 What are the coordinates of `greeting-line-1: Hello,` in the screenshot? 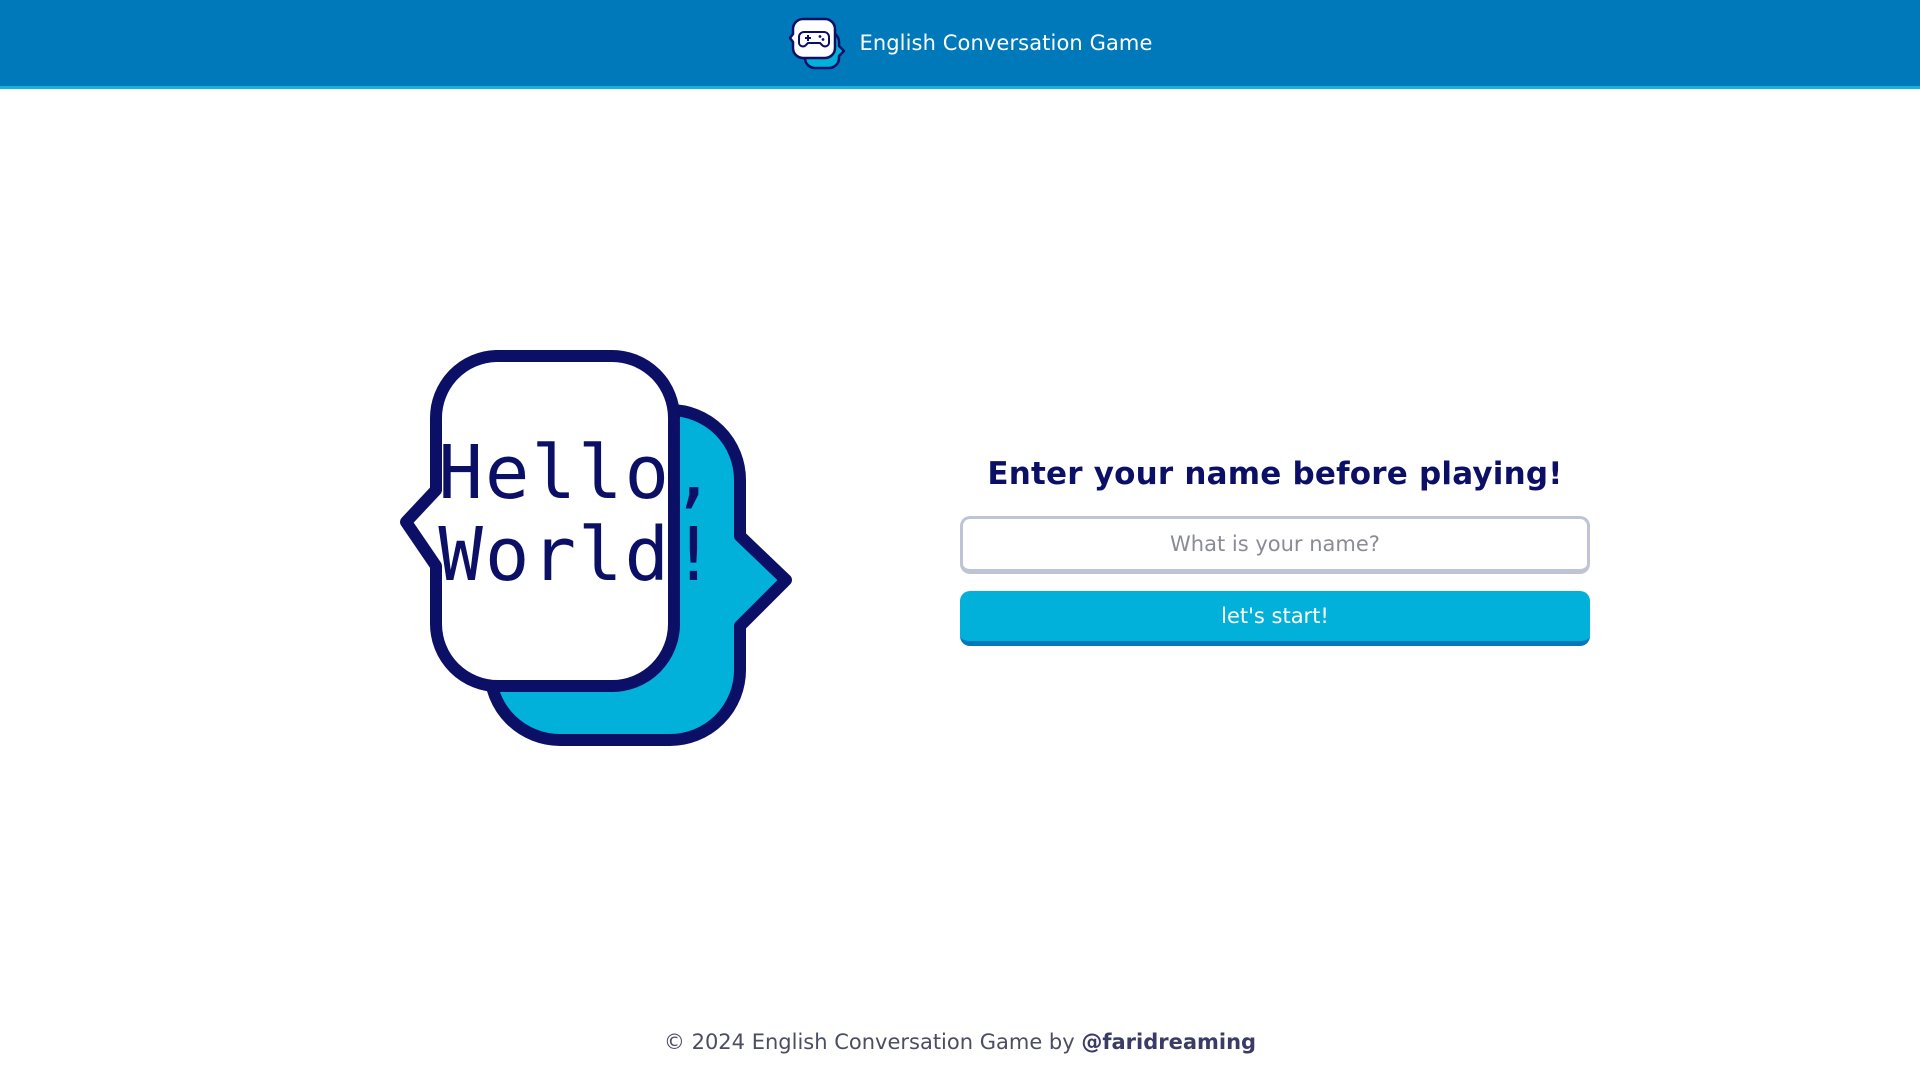 It's located at (577, 473).